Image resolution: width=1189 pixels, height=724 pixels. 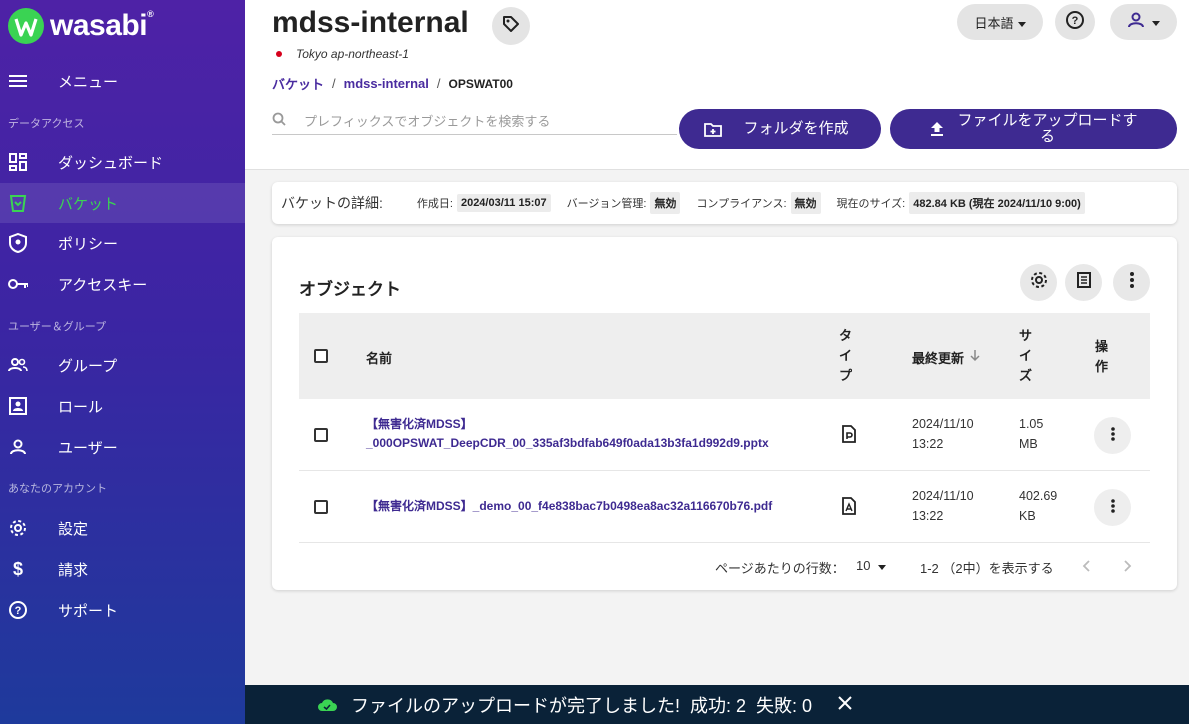 I want to click on tag-icon, so click(x=511, y=26).